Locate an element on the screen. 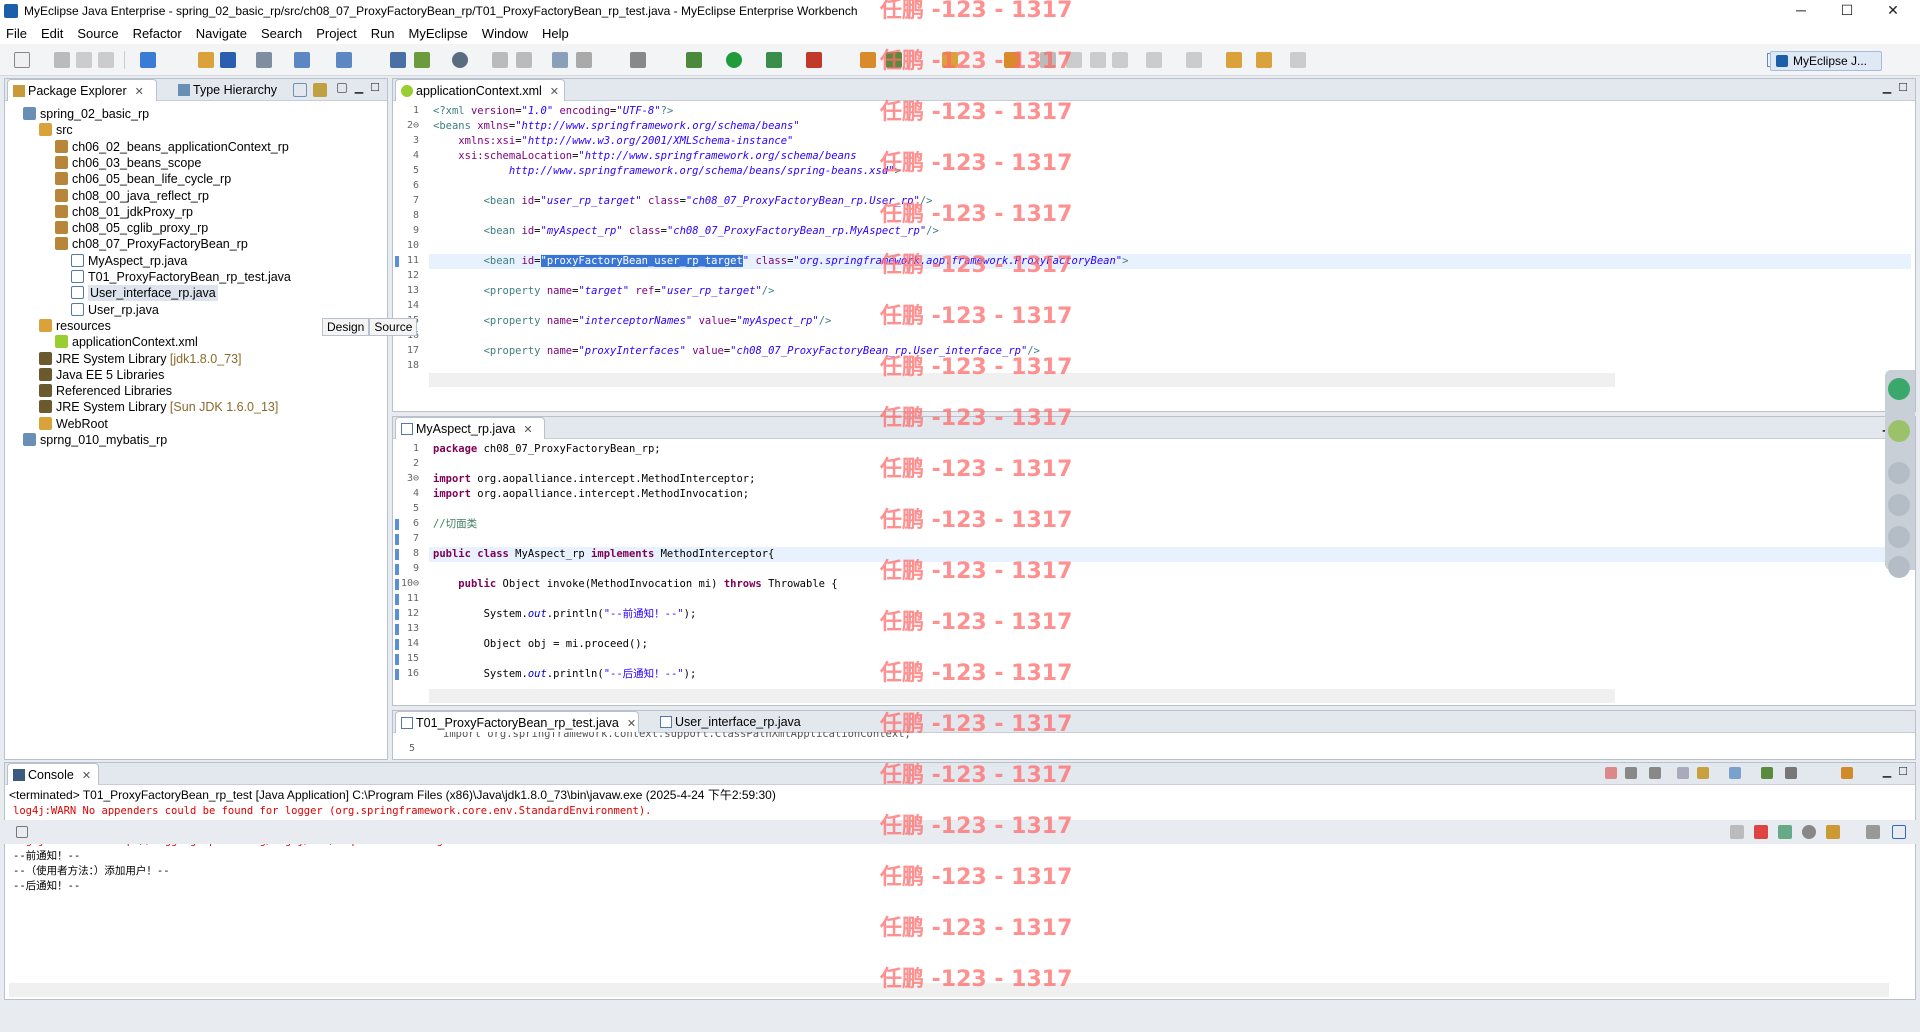  maximize-button: ☐ is located at coordinates (1847, 11).